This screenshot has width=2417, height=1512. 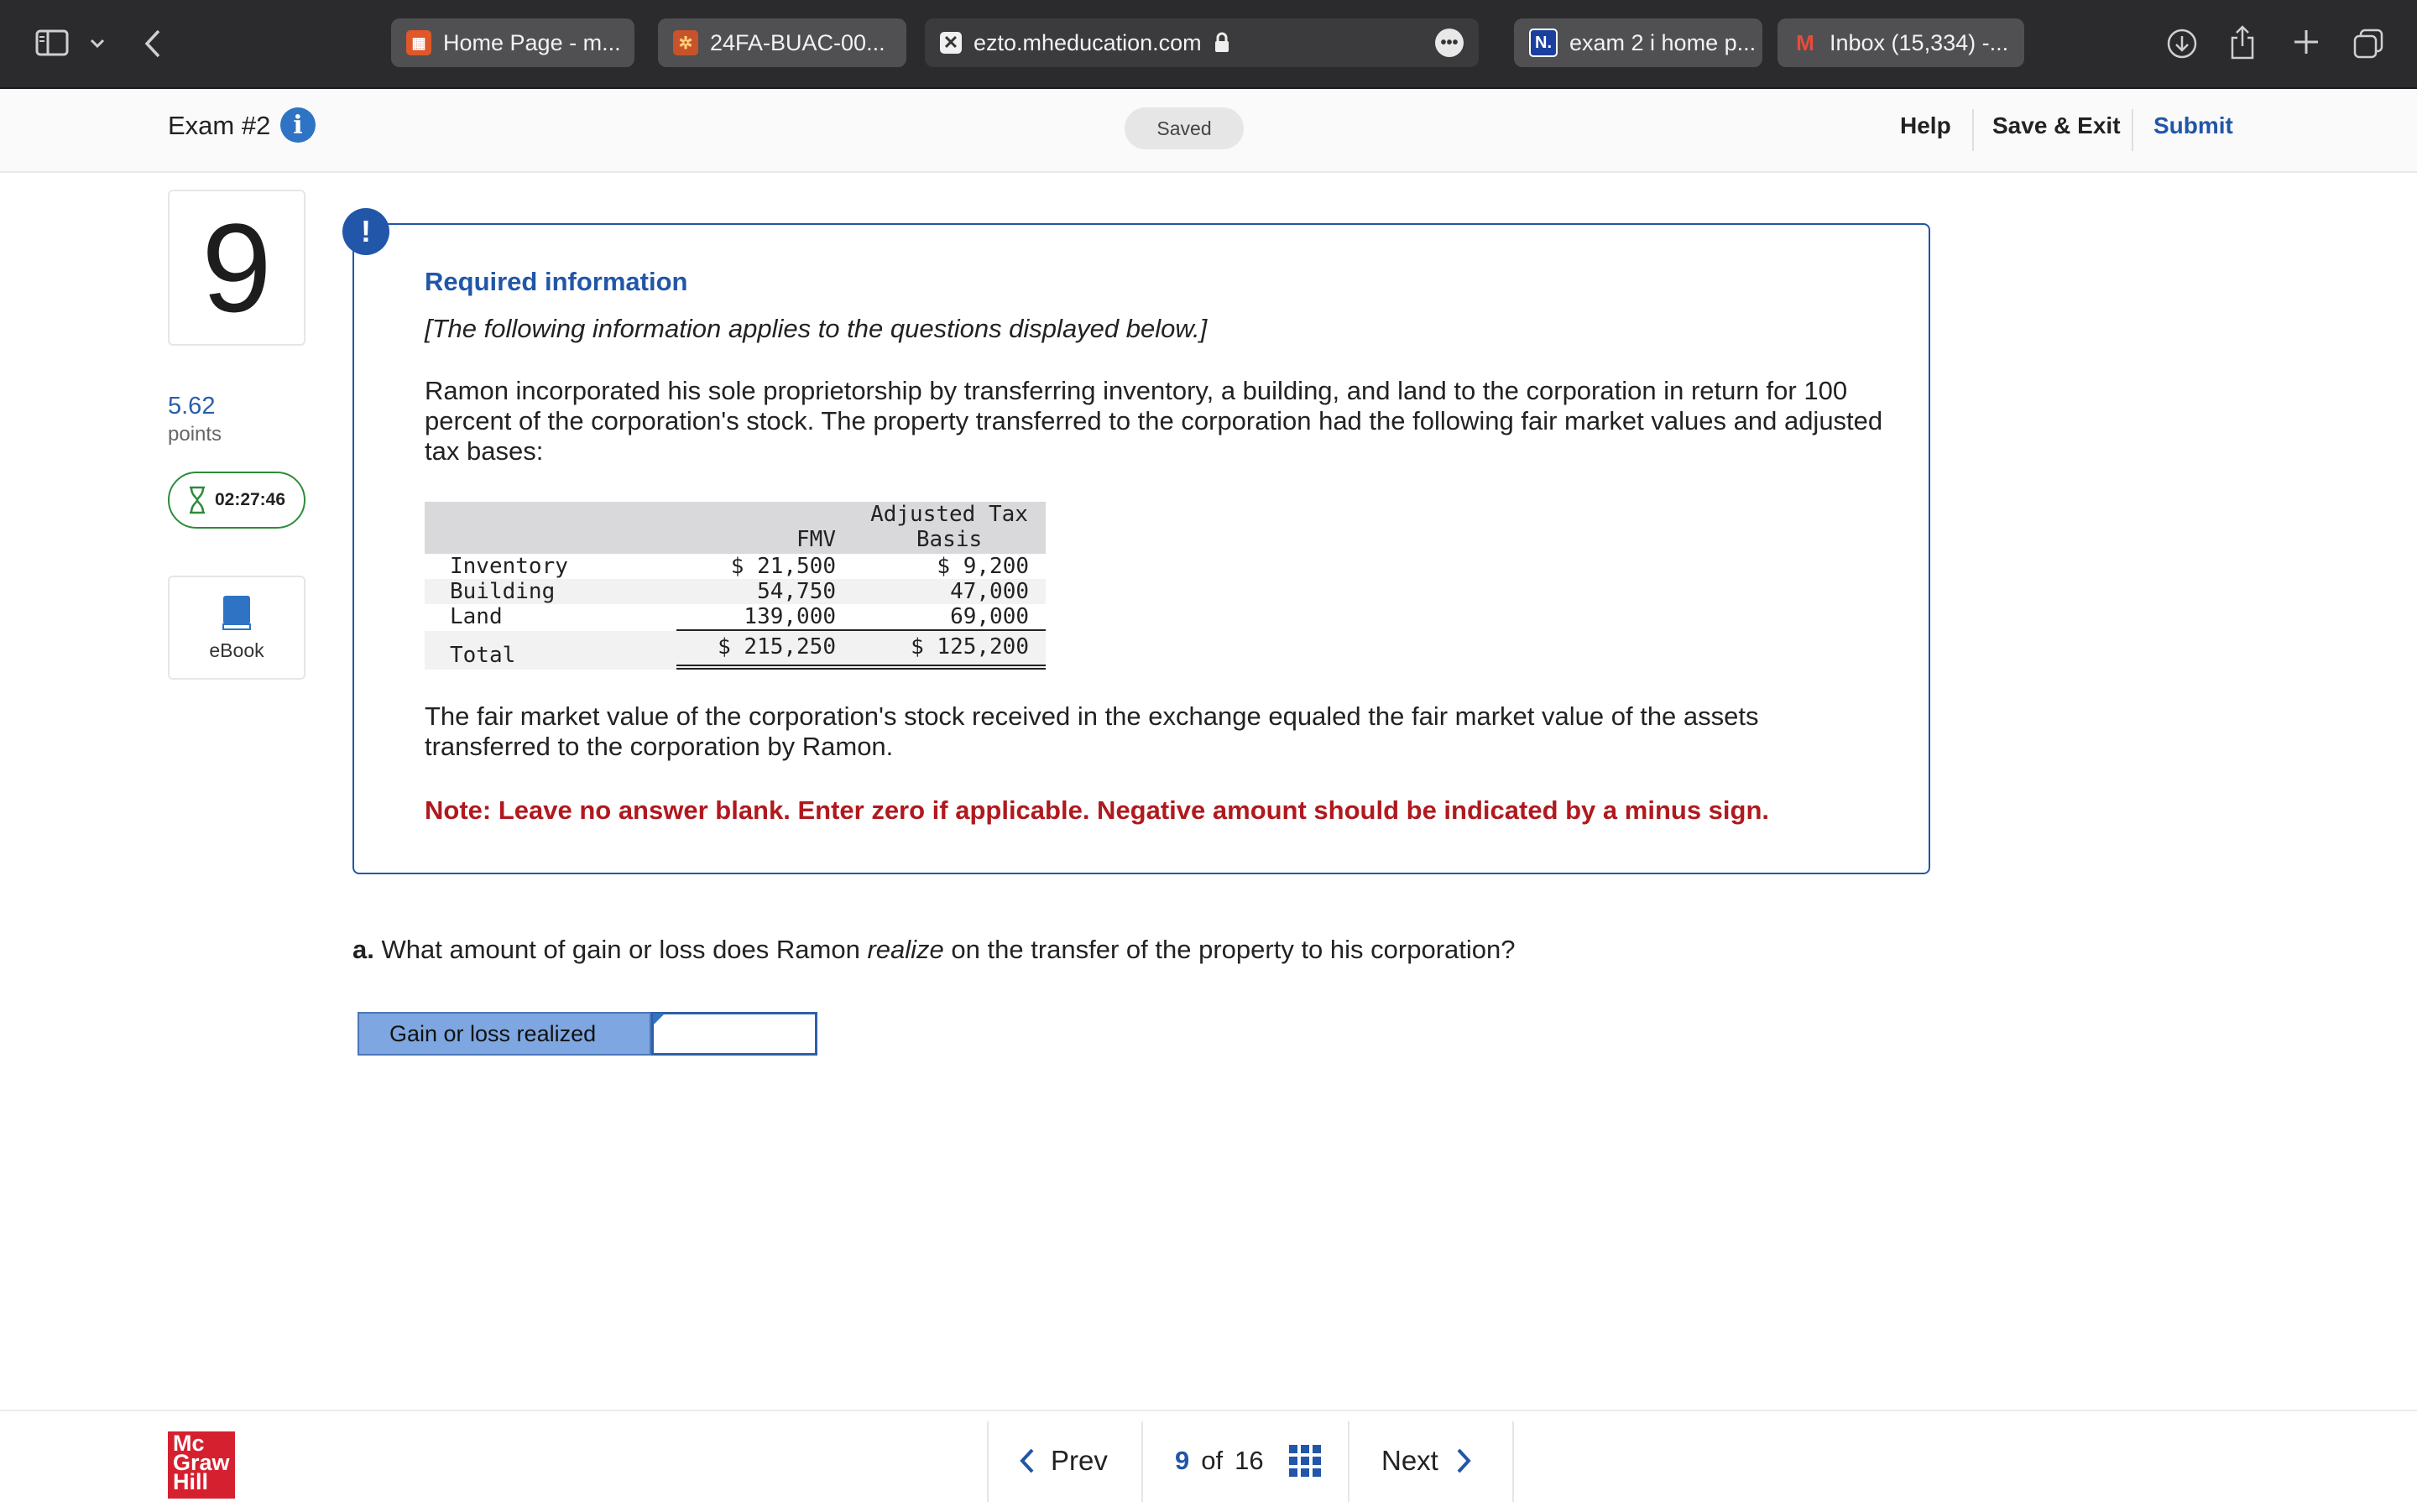 I want to click on table-row: Inventory $ 21,500 $ 9,200, so click(x=735, y=566).